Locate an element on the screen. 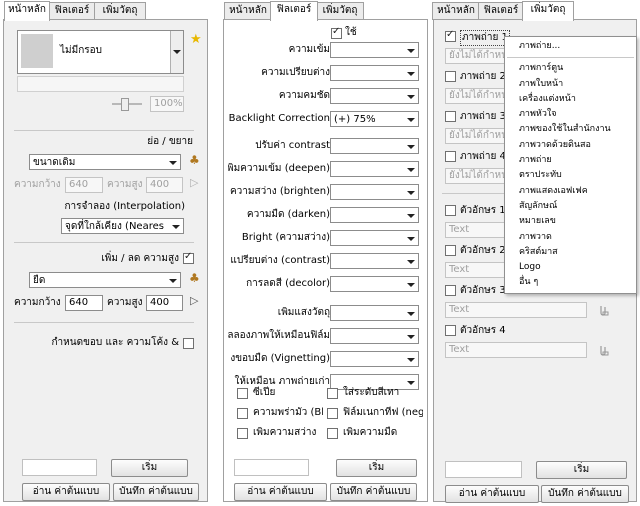 The width and height of the screenshot is (640, 506). menu-item: คริสต์มาส is located at coordinates (570, 252).